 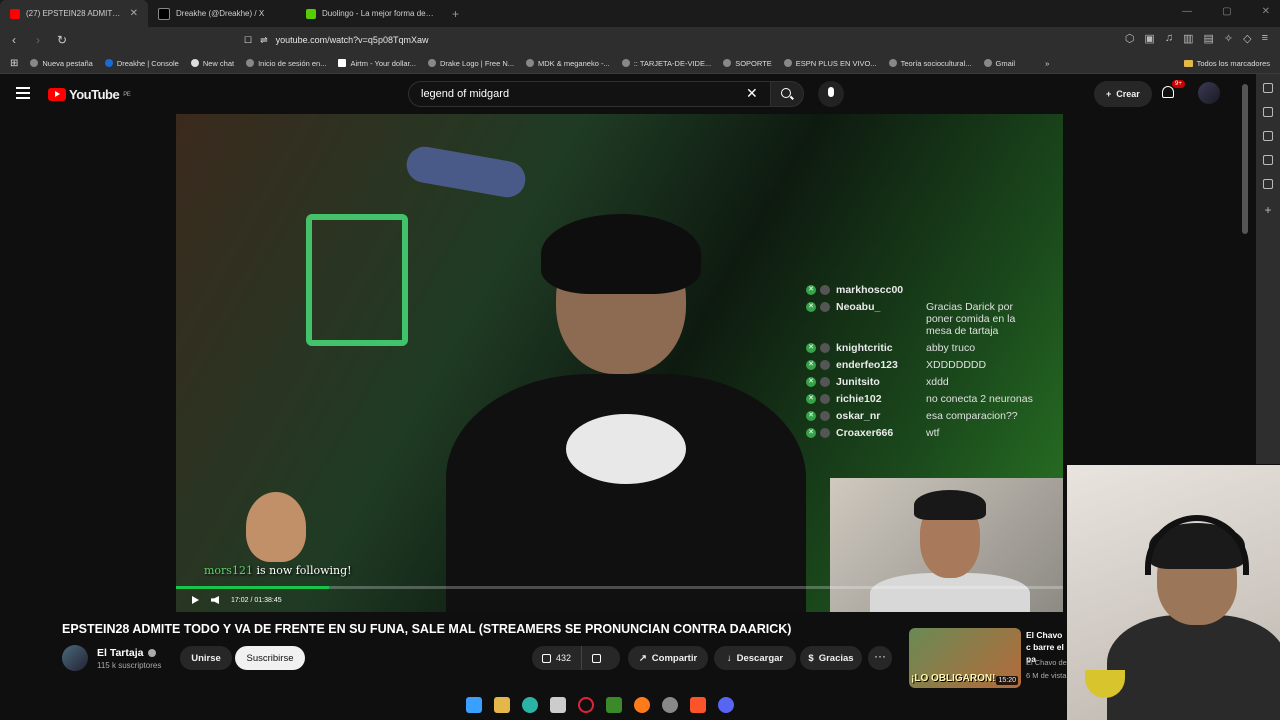 What do you see at coordinates (1187, 11) in the screenshot?
I see `minimize-icon: —` at bounding box center [1187, 11].